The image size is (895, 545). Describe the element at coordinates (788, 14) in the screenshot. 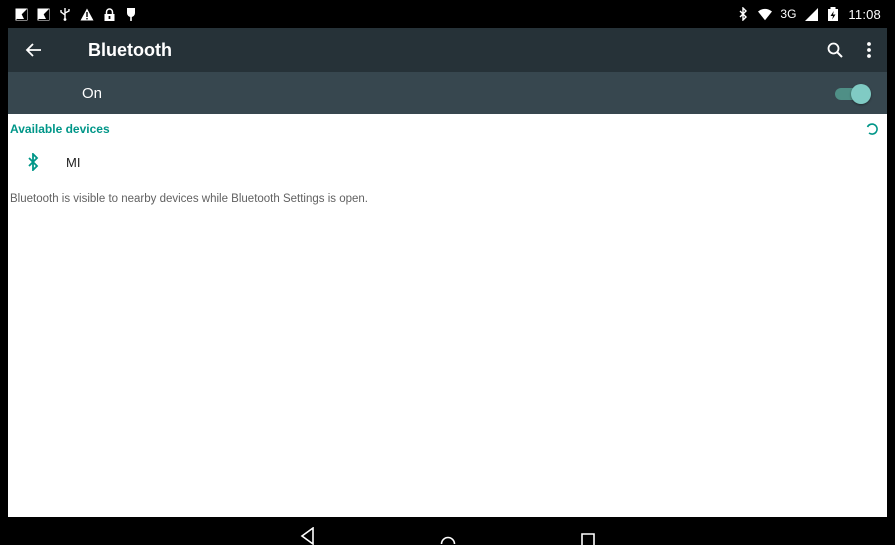

I see `network-type: 3G` at that location.